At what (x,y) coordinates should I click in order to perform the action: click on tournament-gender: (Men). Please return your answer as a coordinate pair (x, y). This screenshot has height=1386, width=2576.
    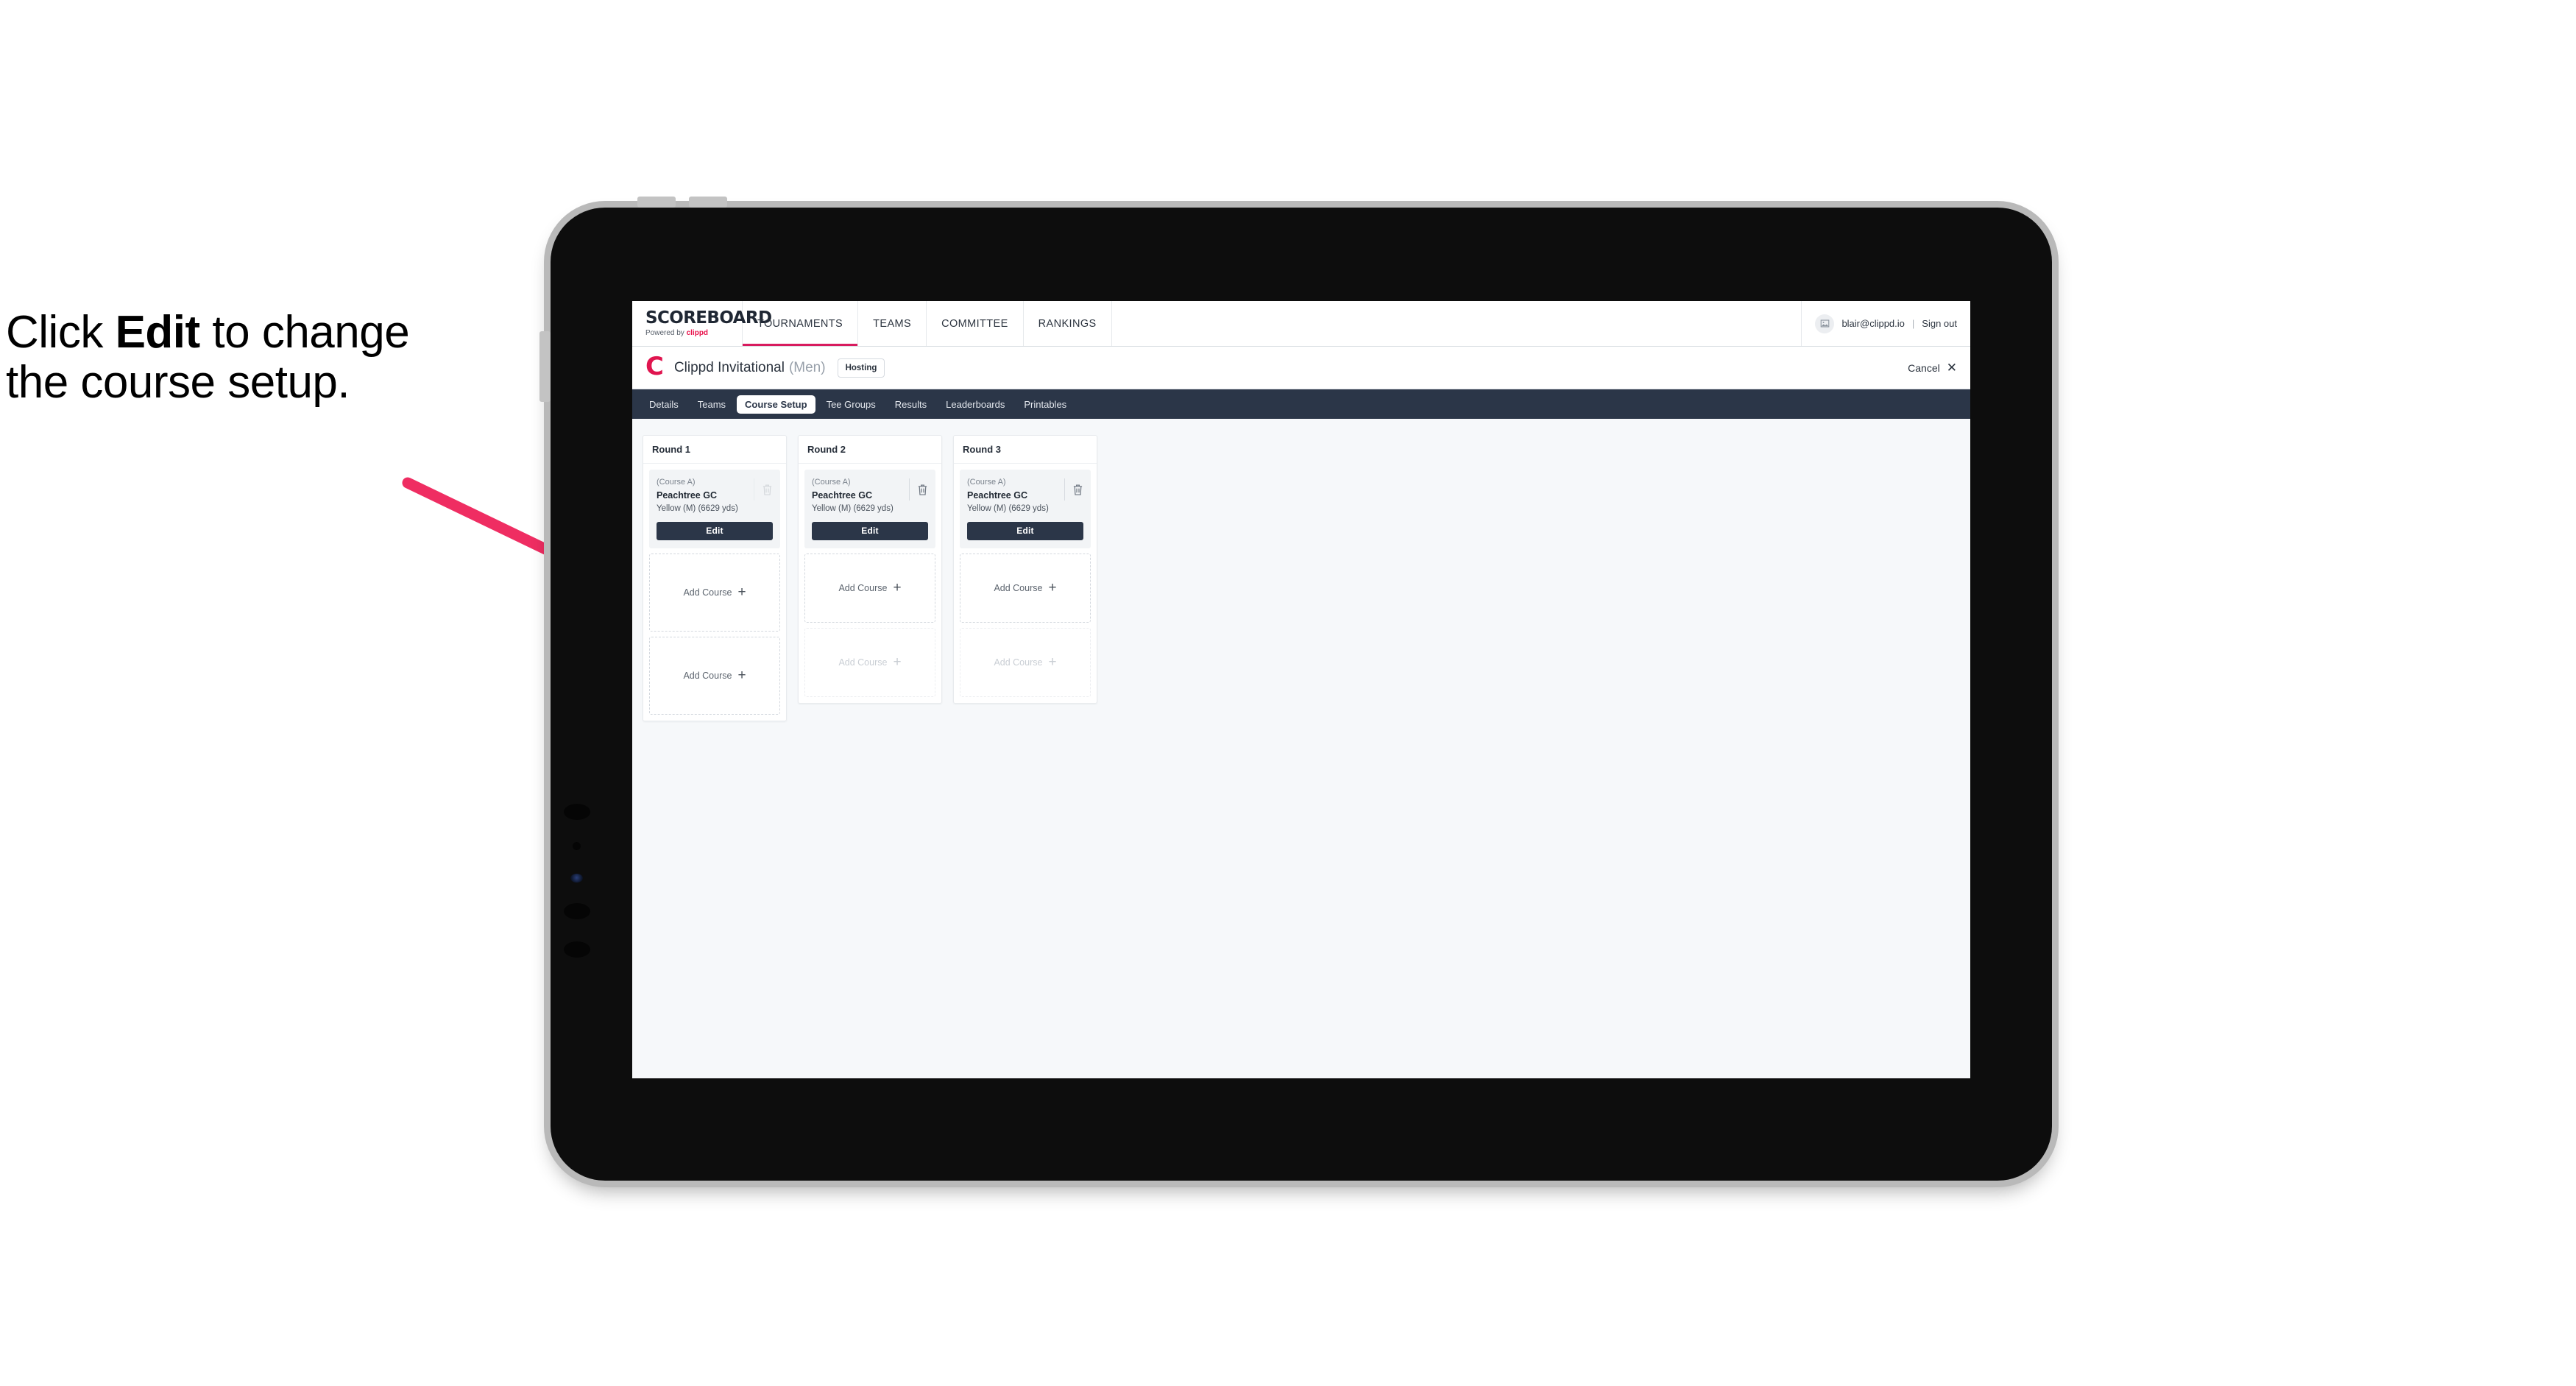
    Looking at the image, I should click on (807, 367).